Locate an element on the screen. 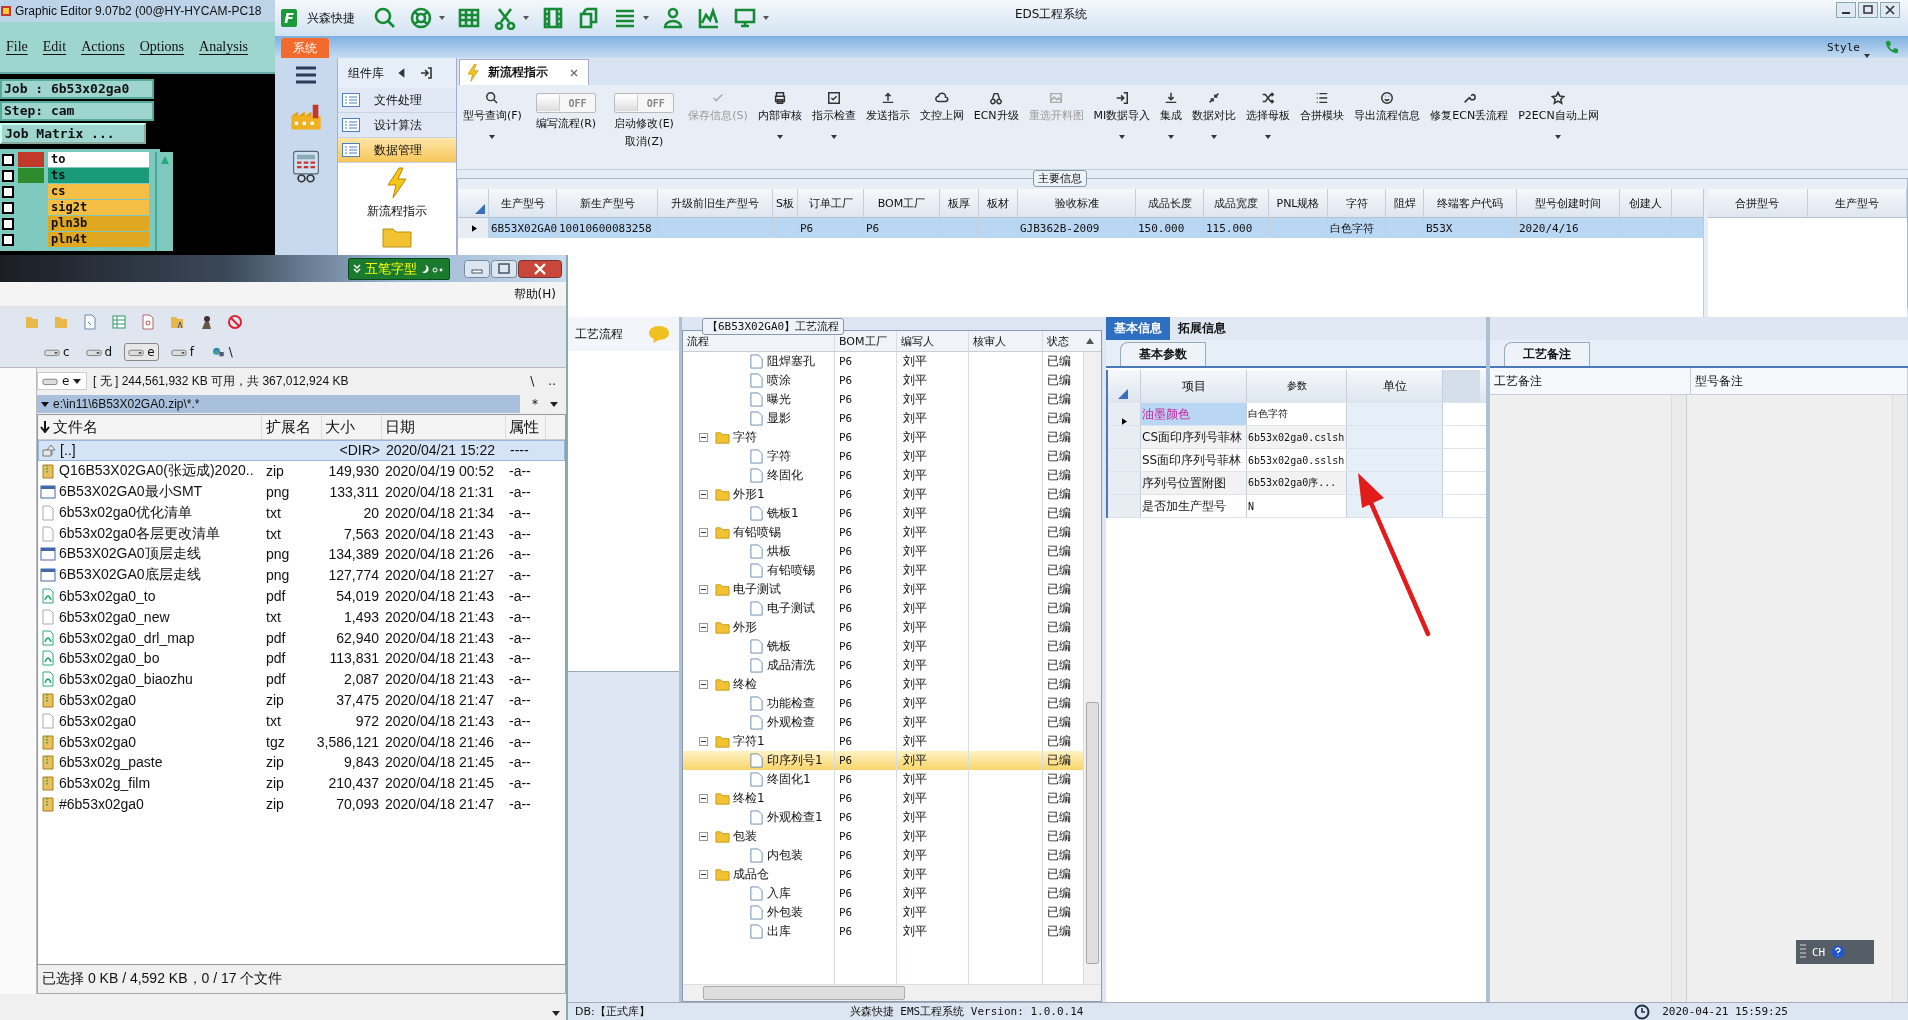  tree-row: 外包装 P6 刘平 已编 is located at coordinates (883, 912).